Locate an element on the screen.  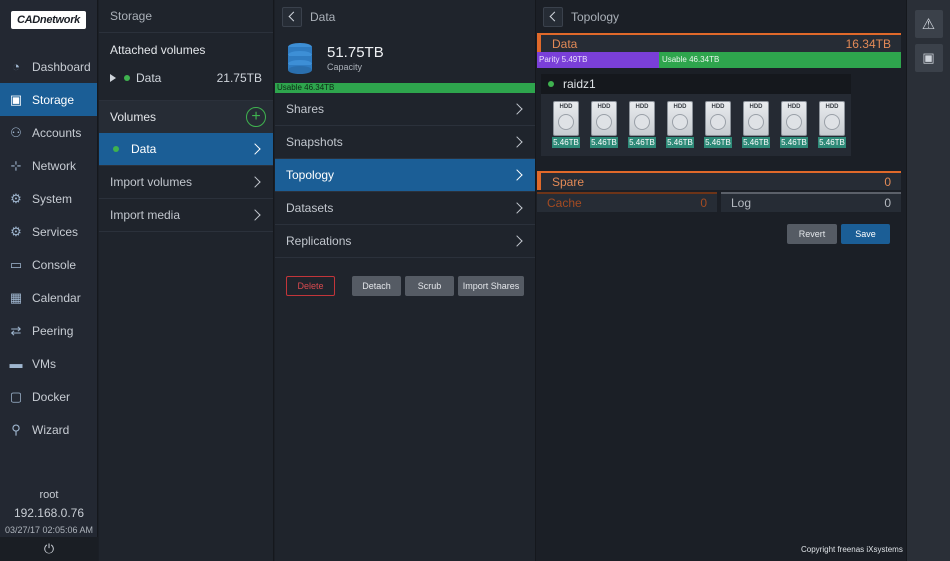
sidebar-item-vms: ▬ VMs is located at coordinates (48, 363).